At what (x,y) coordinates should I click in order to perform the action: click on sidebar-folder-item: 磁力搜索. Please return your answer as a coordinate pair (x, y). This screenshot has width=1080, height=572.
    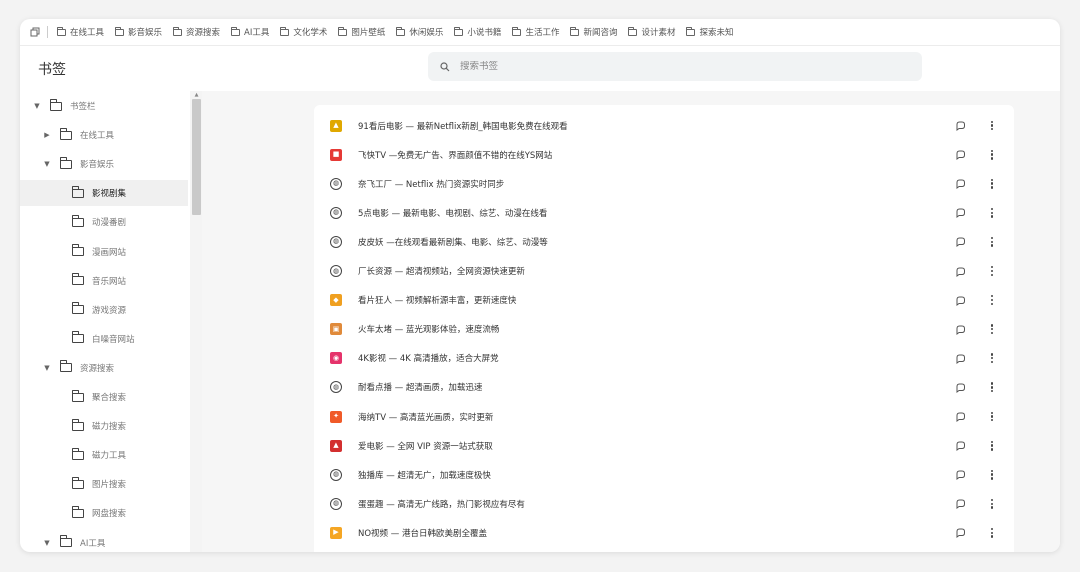
    Looking at the image, I should click on (104, 426).